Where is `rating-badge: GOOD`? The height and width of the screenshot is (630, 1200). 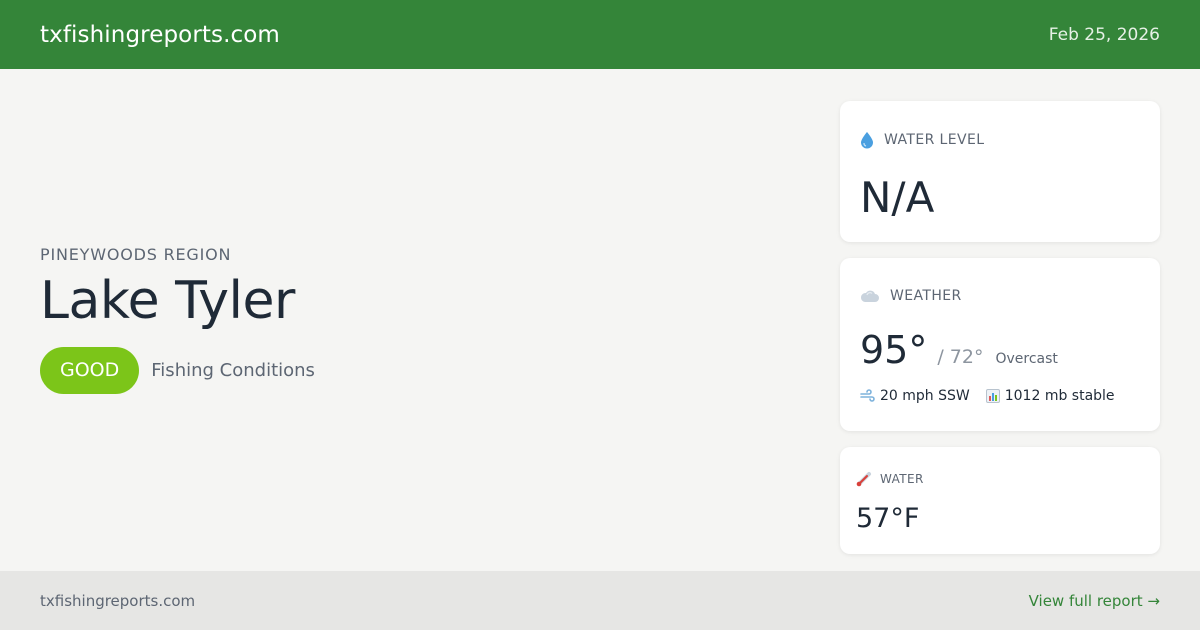
rating-badge: GOOD is located at coordinates (90, 370).